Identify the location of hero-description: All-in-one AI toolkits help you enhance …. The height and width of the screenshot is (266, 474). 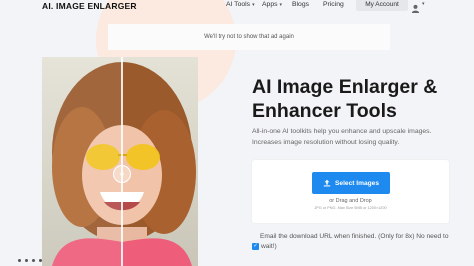
(342, 137).